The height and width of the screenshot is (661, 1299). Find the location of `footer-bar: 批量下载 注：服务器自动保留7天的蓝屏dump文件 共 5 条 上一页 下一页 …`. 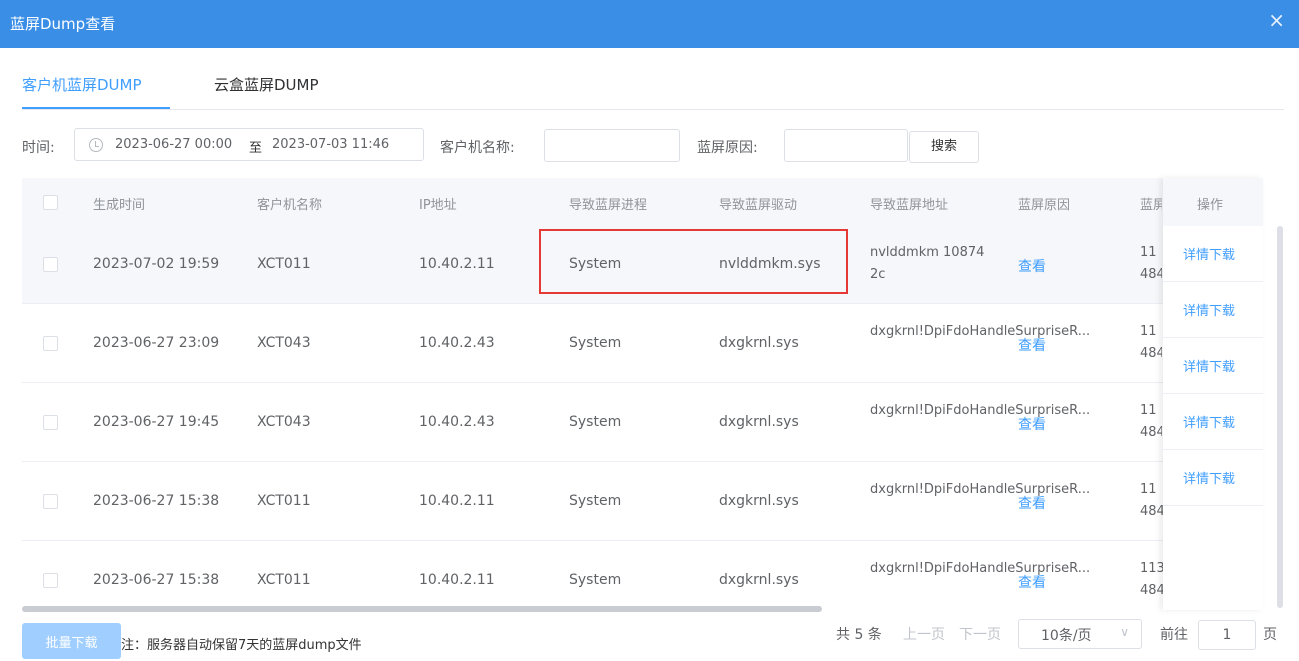

footer-bar: 批量下载 注：服务器自动保留7天的蓝屏dump文件 共 5 条 上一页 下一页 … is located at coordinates (649, 639).